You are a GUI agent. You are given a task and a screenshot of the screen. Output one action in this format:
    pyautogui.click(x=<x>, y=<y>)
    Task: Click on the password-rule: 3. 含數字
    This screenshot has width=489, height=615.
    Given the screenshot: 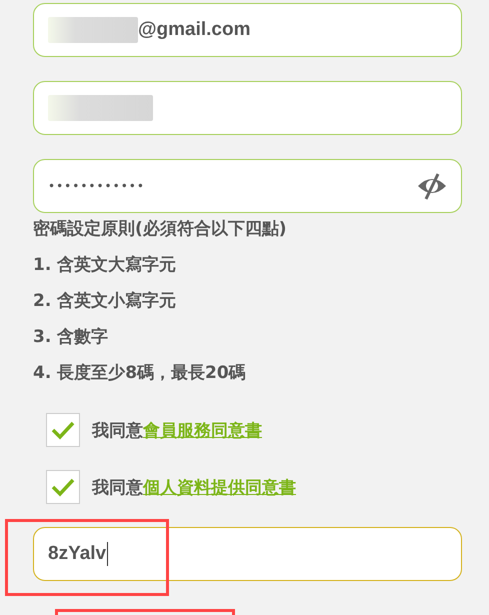 What is the action you would take?
    pyautogui.click(x=71, y=337)
    